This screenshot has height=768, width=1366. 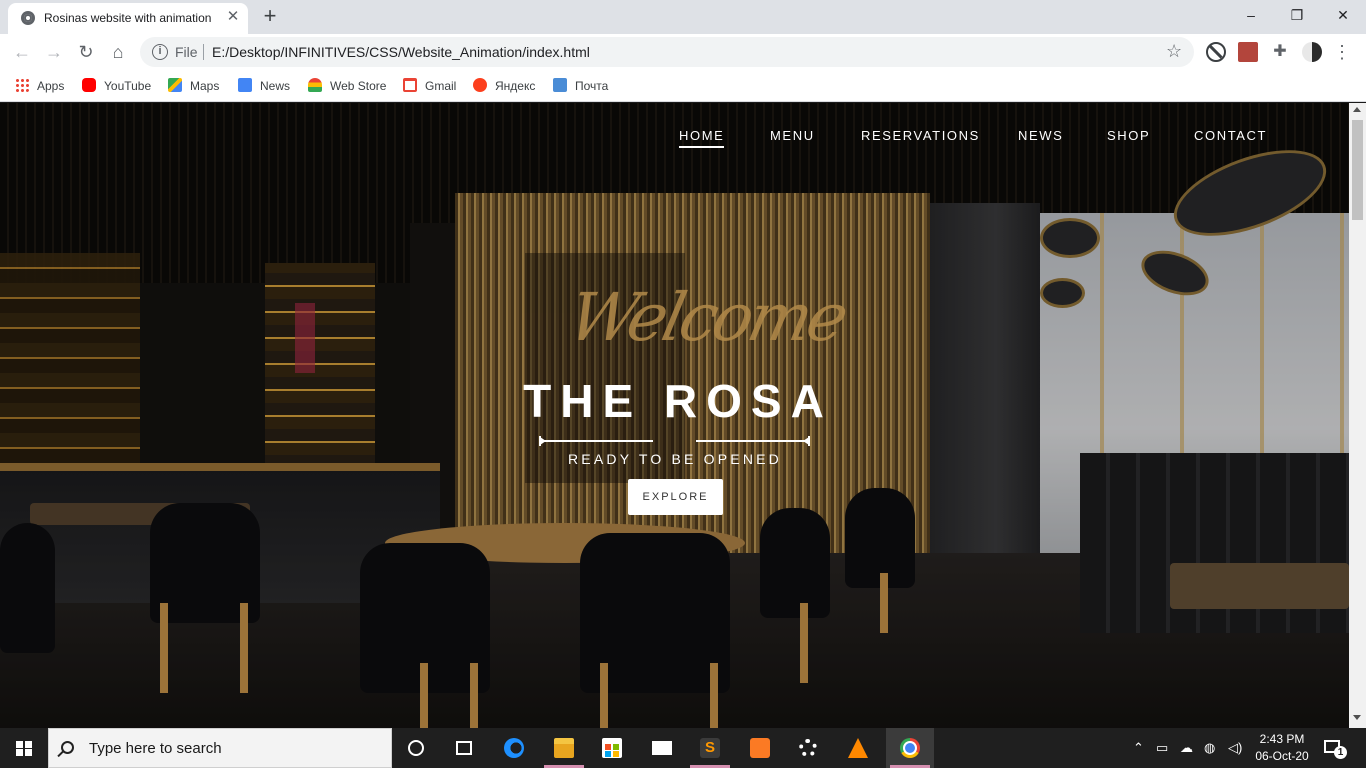 What do you see at coordinates (710, 748) in the screenshot?
I see `sublime-text-icon` at bounding box center [710, 748].